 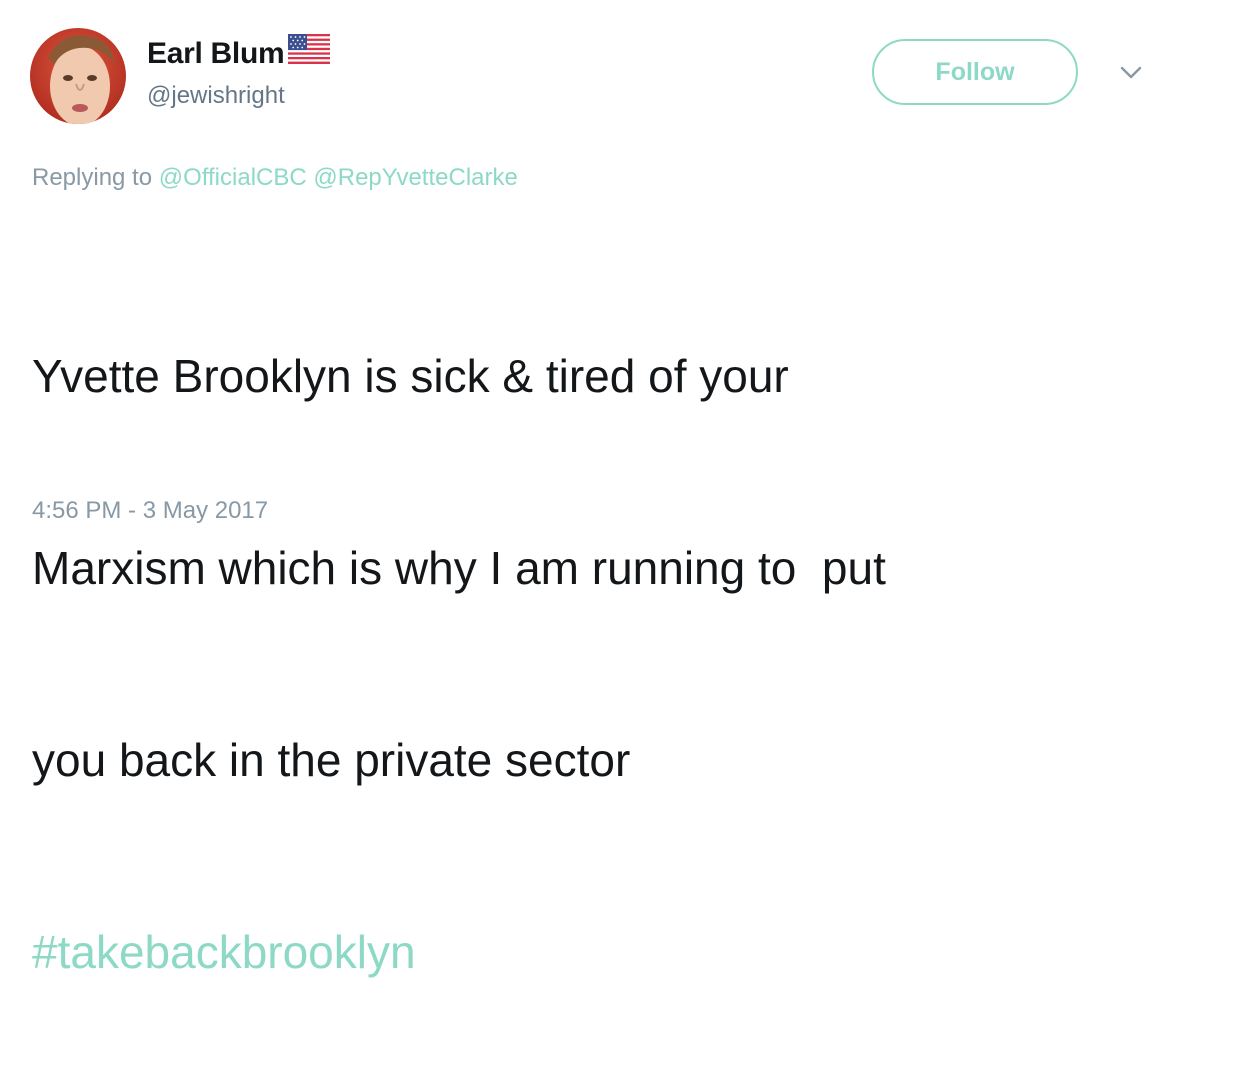 I want to click on display-name: Earl Blum, so click(x=216, y=54).